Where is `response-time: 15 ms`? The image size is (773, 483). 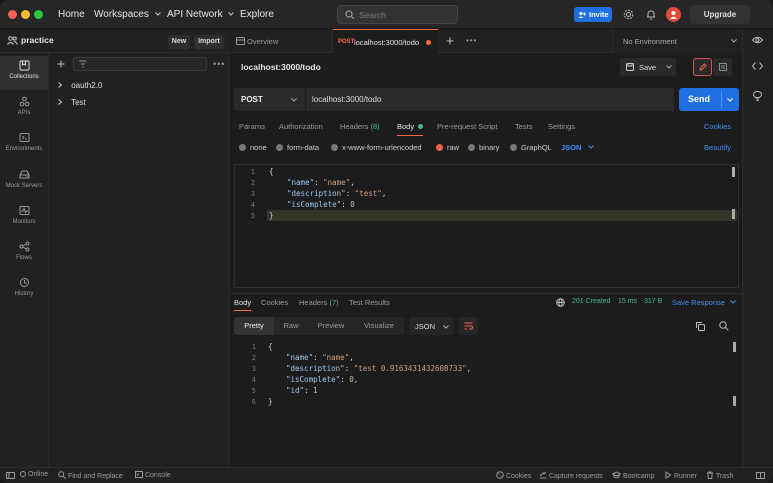 response-time: 15 ms is located at coordinates (627, 301).